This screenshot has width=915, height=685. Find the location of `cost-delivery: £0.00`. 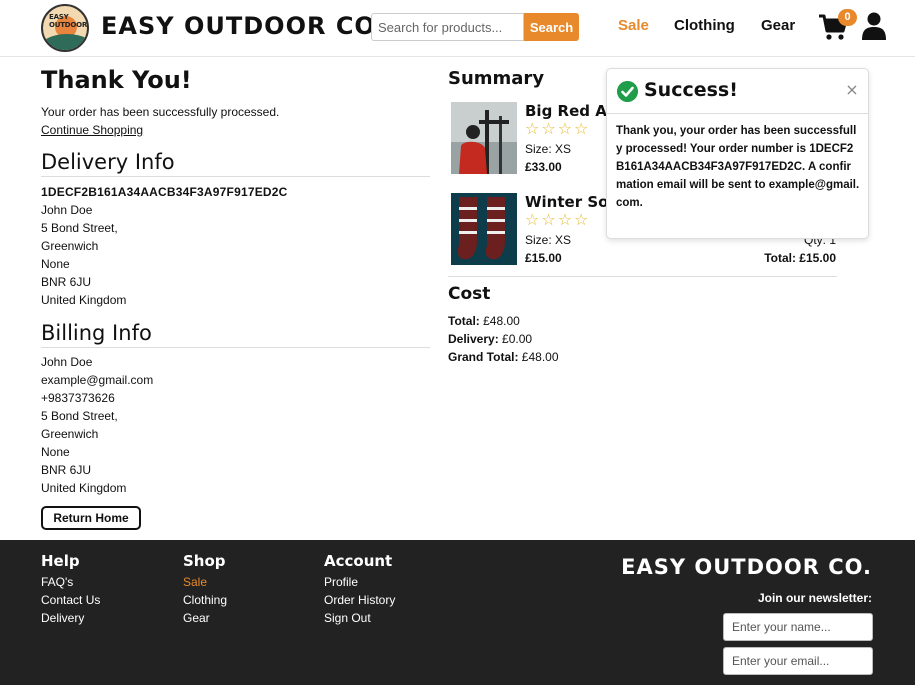

cost-delivery: £0.00 is located at coordinates (517, 339).